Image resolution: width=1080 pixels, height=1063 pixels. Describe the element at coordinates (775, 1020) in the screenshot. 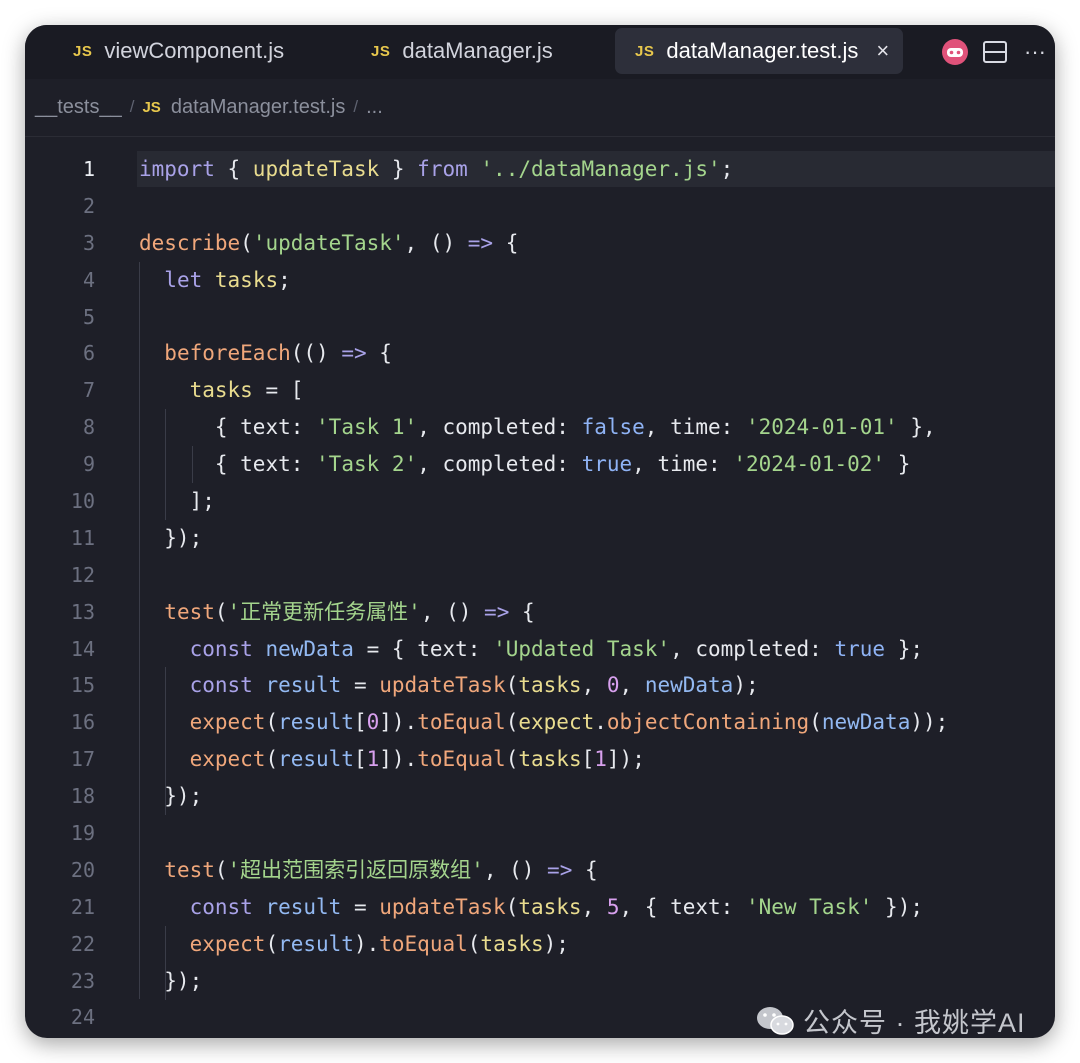

I see `wechat-icon` at that location.